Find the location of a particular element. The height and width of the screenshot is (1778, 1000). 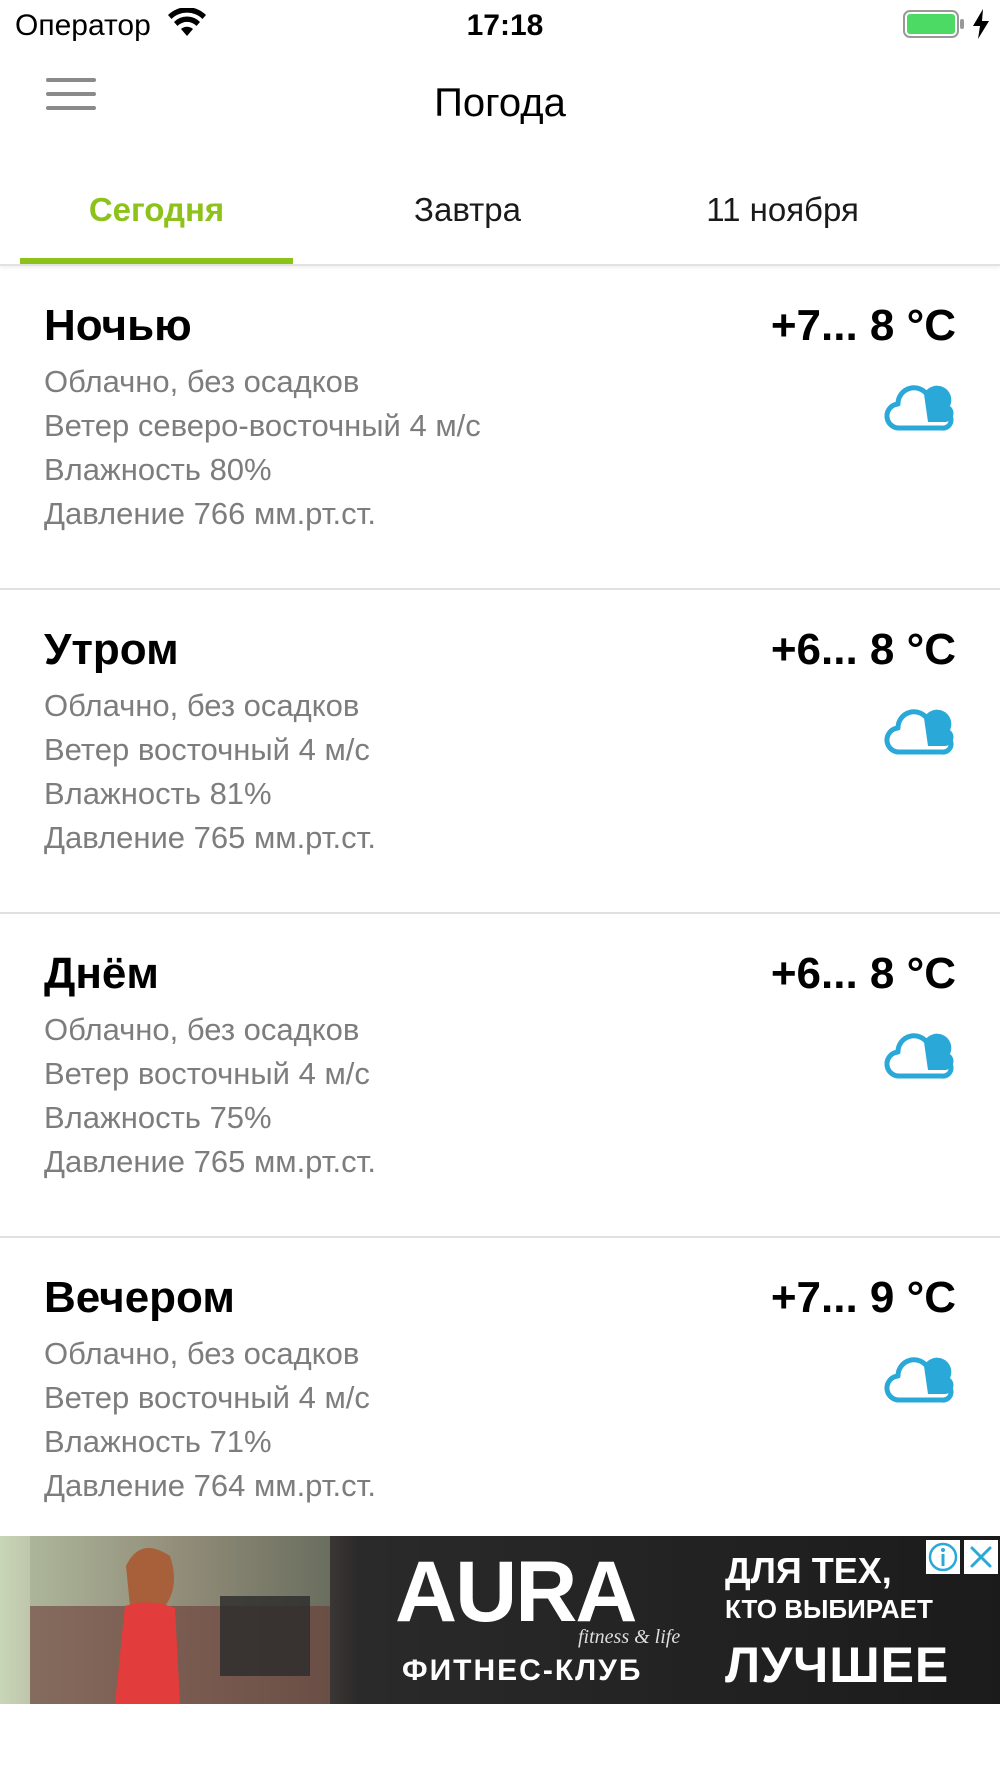

tab-today-label: Сегодня is located at coordinates (156, 209).